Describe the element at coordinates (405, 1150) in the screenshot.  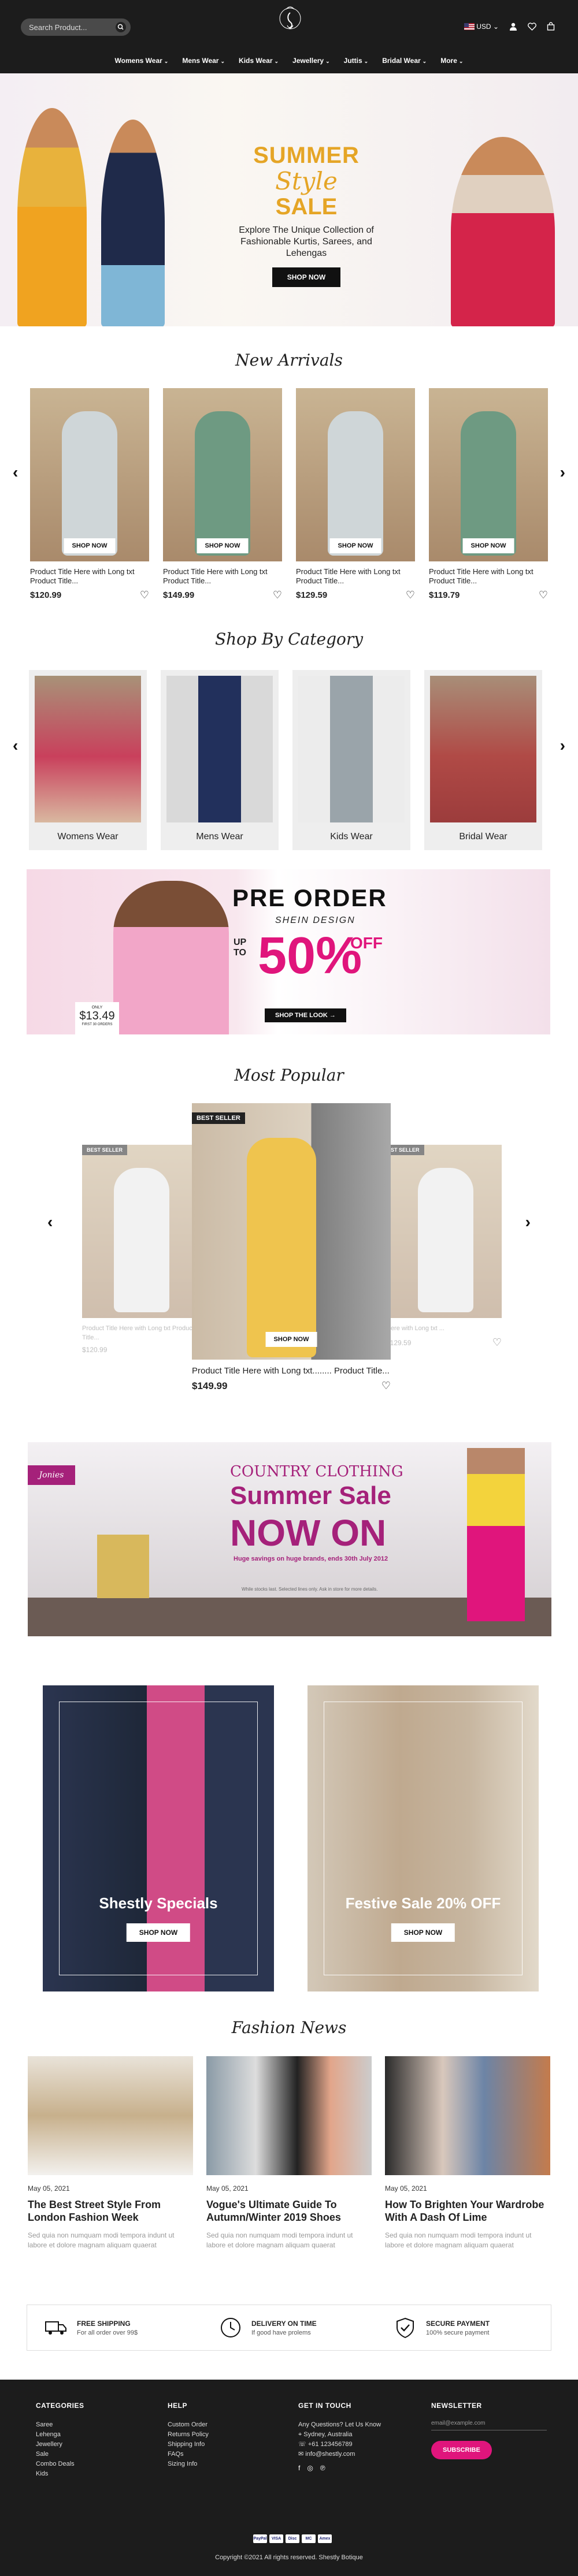
I see `best-seller-badge: ST SELLER` at that location.